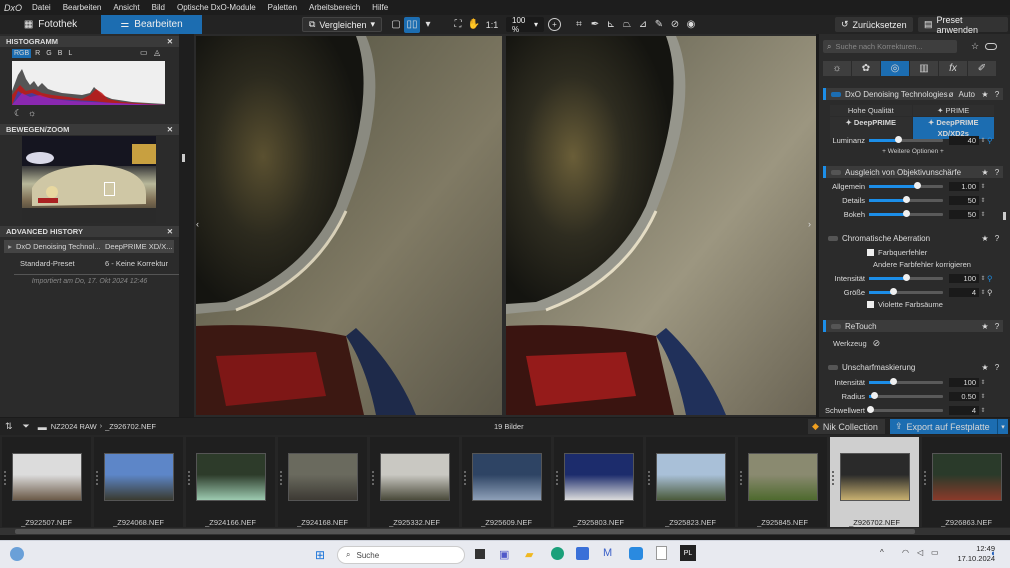 Image resolution: width=1010 pixels, height=568 pixels. What do you see at coordinates (964, 410) in the screenshot?
I see `unsharp-slider-value: 4` at bounding box center [964, 410].